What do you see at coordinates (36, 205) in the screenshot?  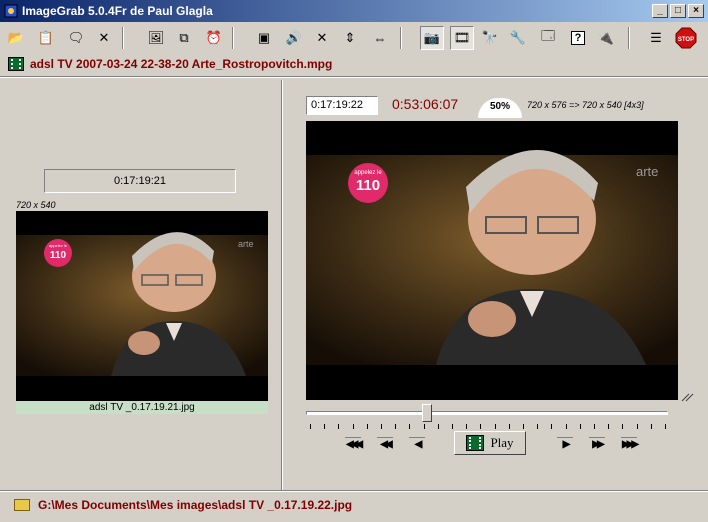 I see `saved-frame-resolution: 720 x 540` at bounding box center [36, 205].